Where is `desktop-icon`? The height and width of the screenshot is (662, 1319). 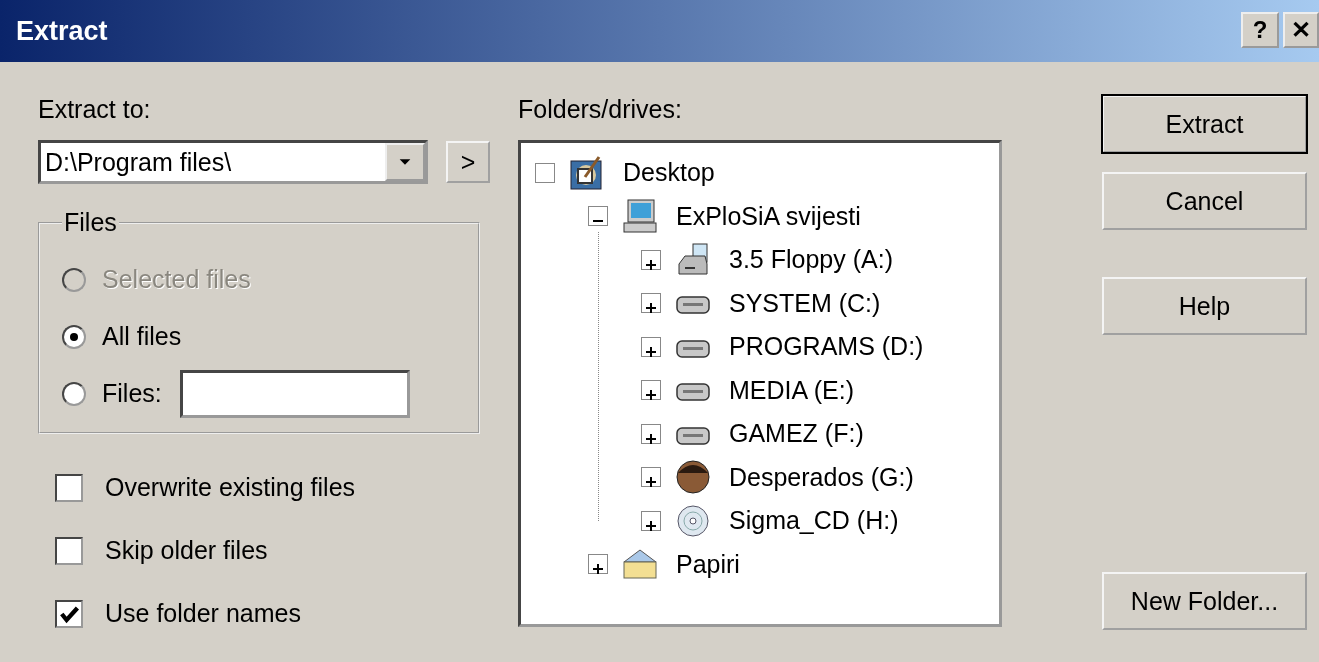
desktop-icon is located at coordinates (587, 172).